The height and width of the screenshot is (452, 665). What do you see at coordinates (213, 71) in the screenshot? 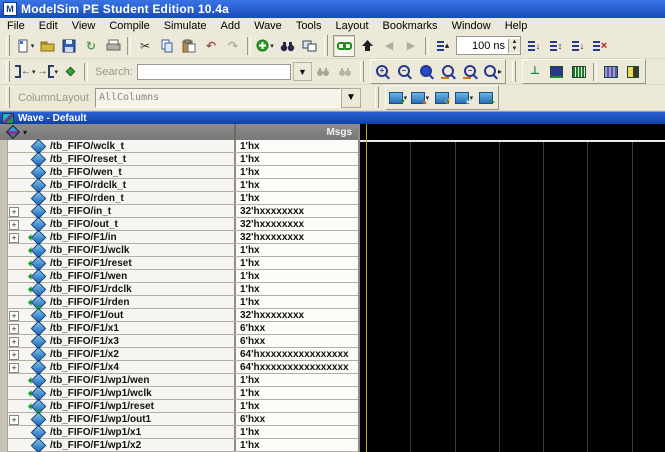
I see `search-input` at bounding box center [213, 71].